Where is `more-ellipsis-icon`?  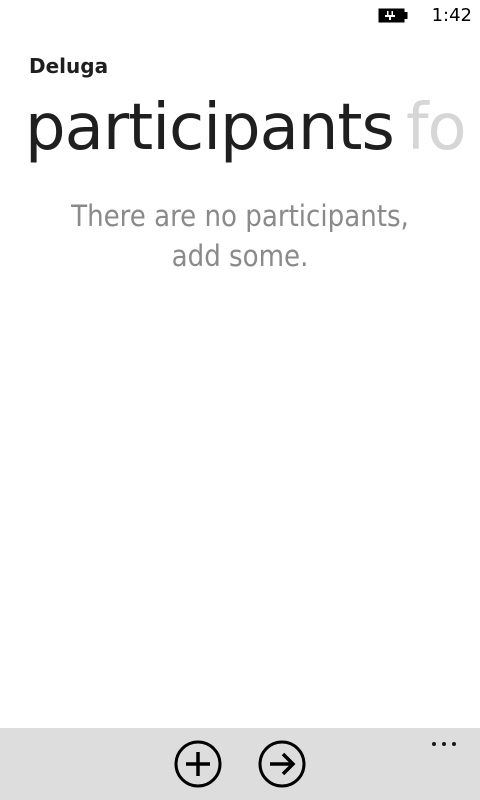 more-ellipsis-icon is located at coordinates (444, 743).